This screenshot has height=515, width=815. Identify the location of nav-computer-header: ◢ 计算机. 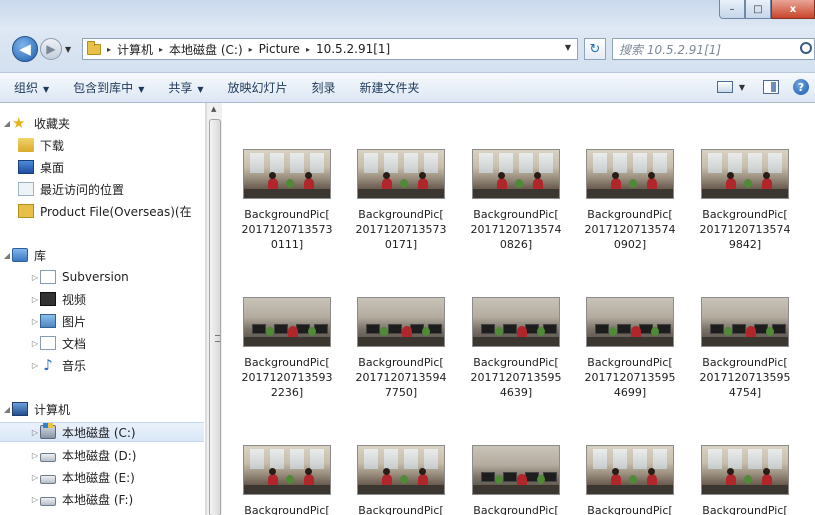
(36, 409).